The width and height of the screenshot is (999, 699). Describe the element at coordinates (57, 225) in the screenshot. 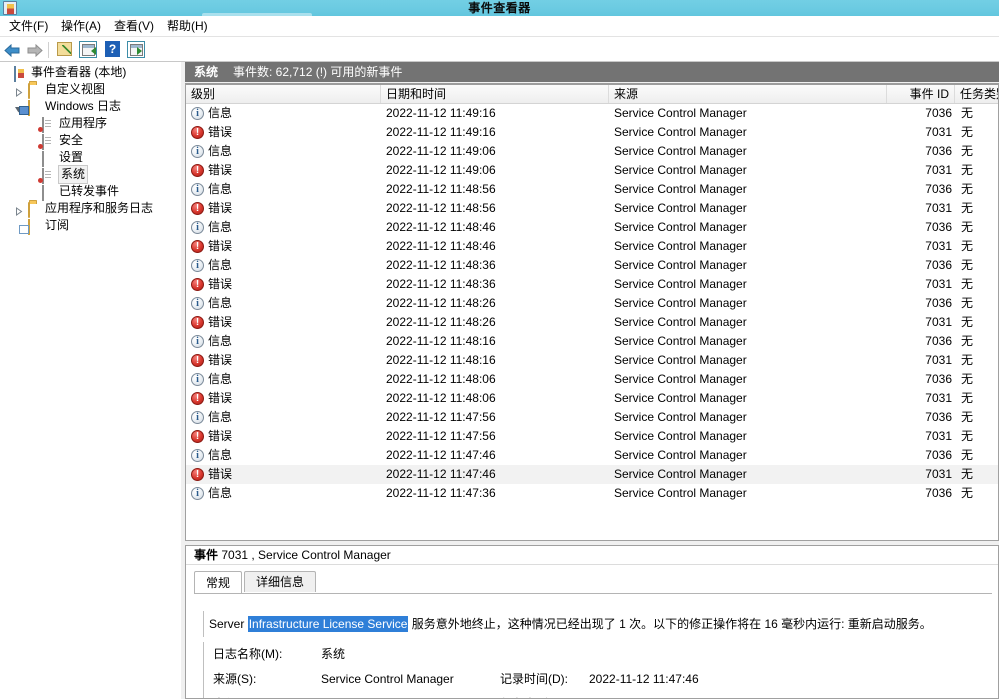

I see `tree-item-label: 订阅` at that location.